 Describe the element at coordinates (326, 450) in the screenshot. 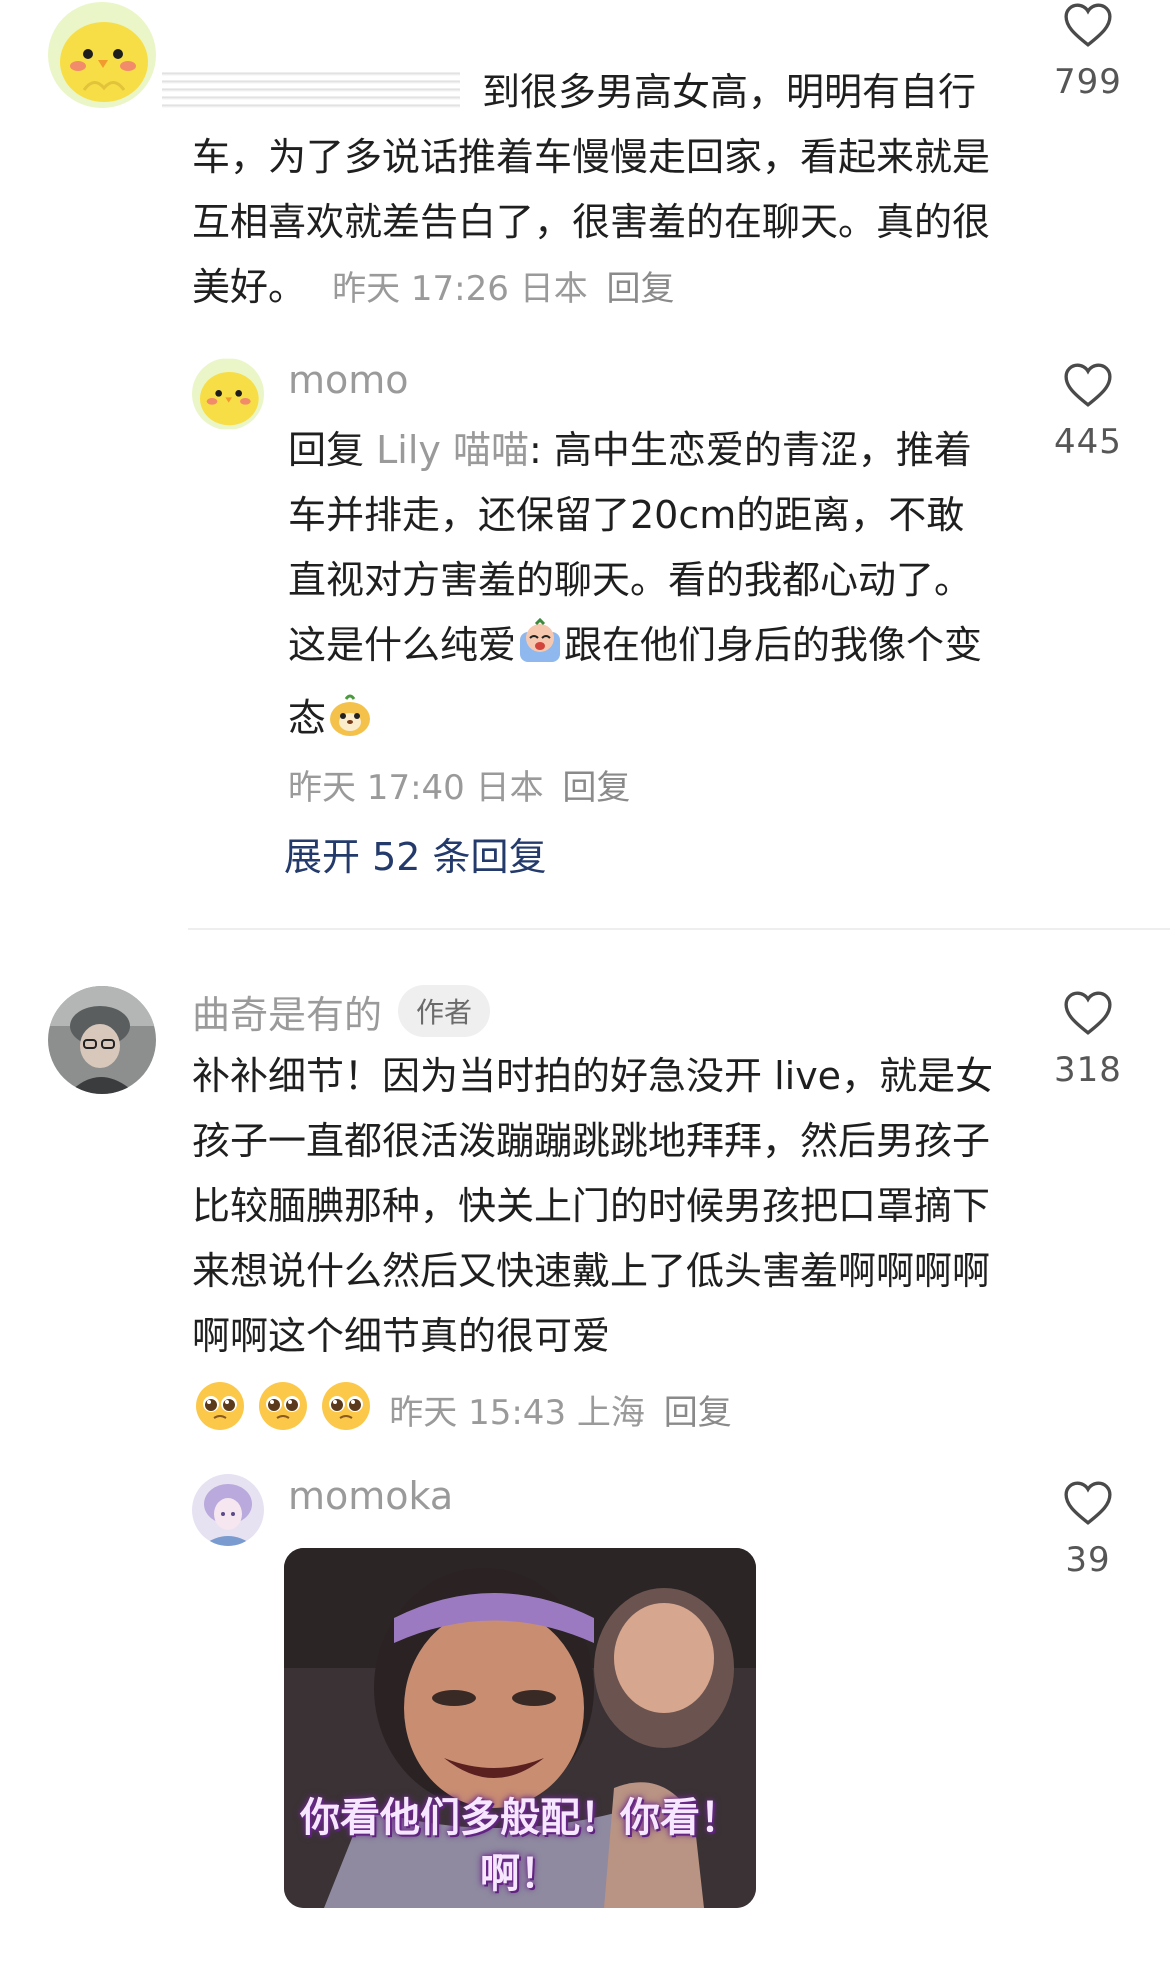

I see `reply-prefix: 回复` at that location.